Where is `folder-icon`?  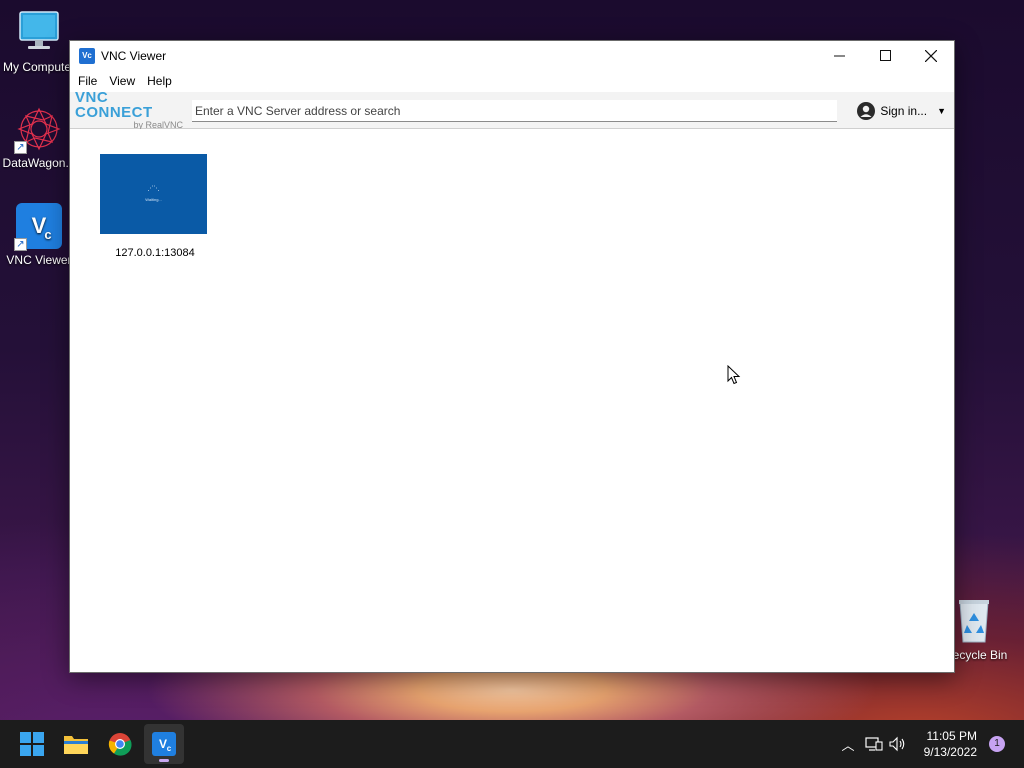
folder-icon is located at coordinates (76, 745).